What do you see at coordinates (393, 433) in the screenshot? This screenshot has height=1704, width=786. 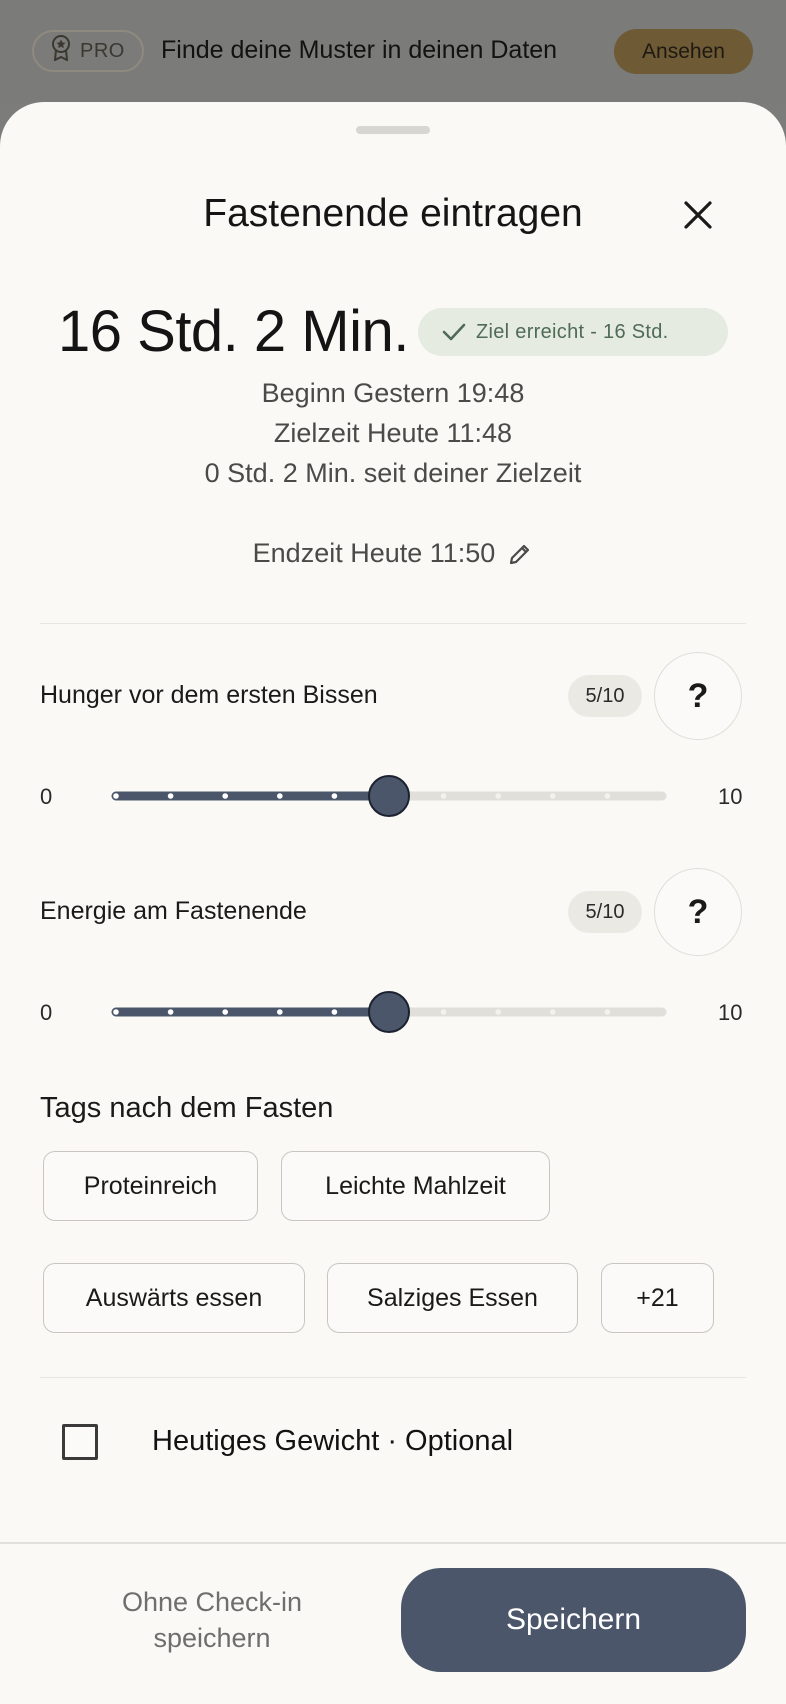 I see `target-time: Zielzeit Heute 11:48` at bounding box center [393, 433].